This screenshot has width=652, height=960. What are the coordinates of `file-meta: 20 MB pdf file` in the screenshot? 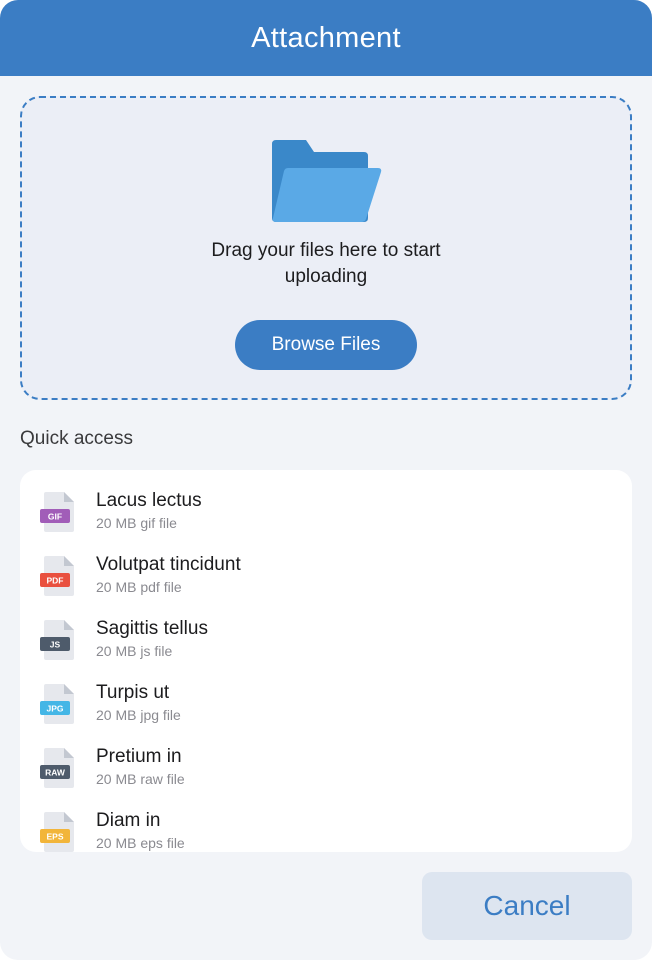 It's located at (139, 587).